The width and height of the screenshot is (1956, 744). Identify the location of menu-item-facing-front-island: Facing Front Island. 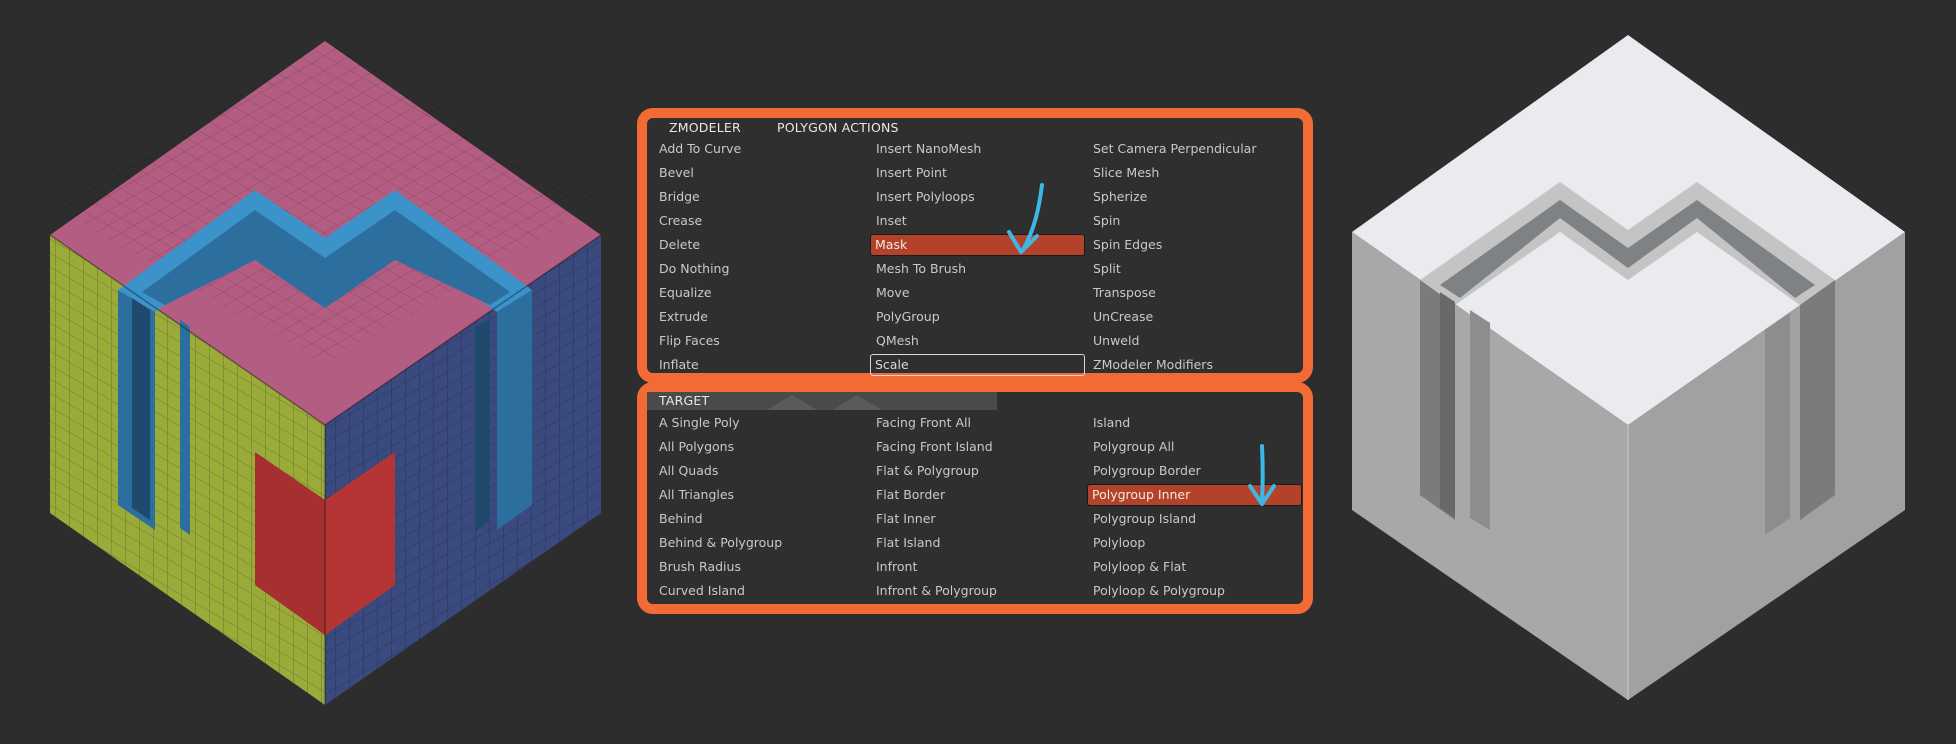
(977, 447).